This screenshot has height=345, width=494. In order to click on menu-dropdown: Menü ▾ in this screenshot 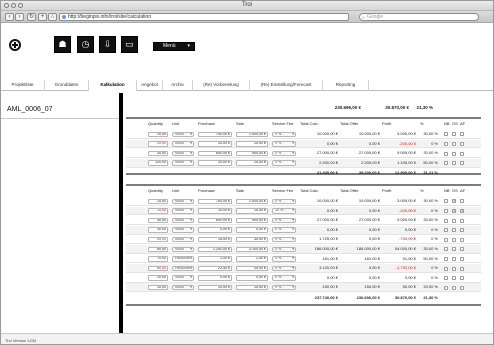, I will do `click(174, 46)`.